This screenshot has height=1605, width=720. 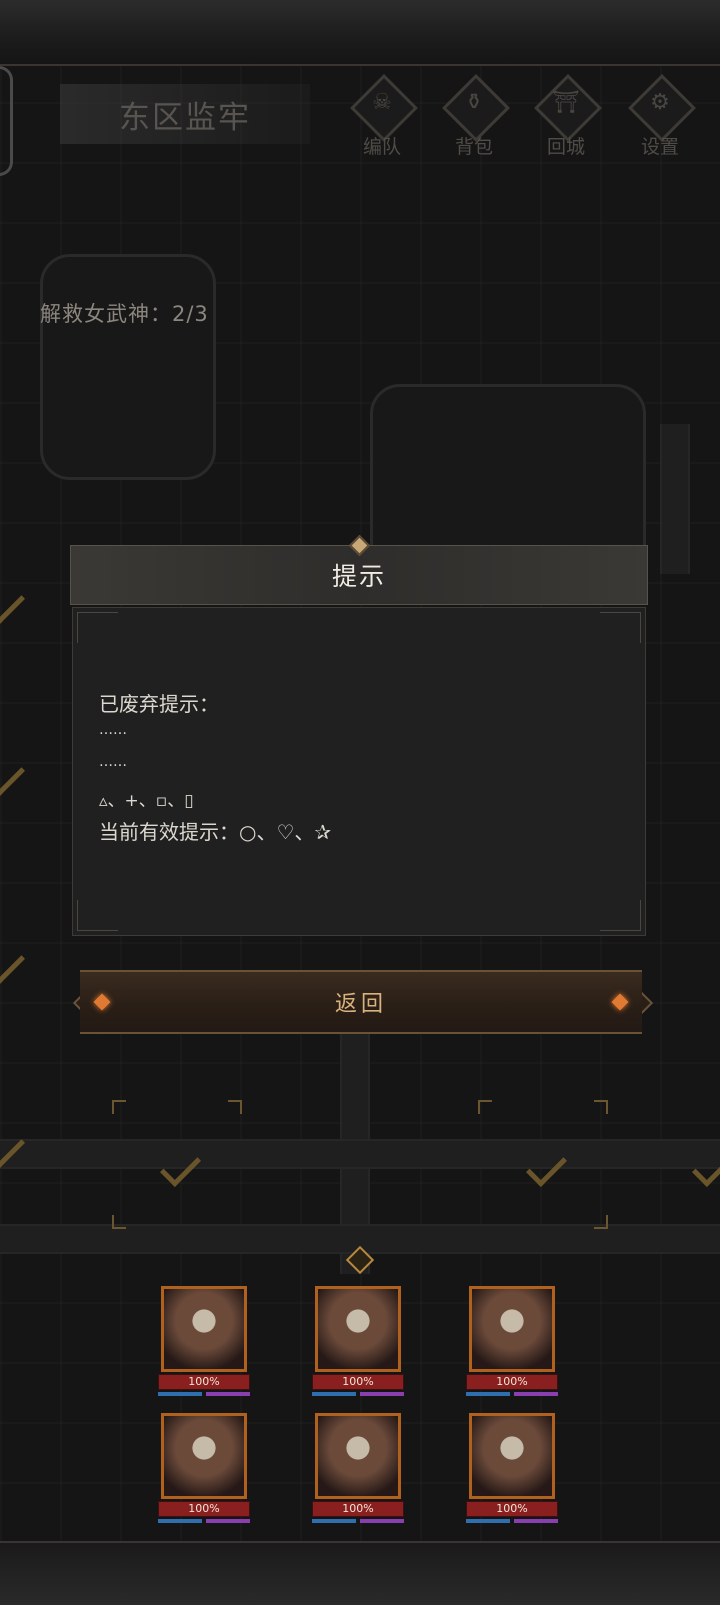 I want to click on gear-icon: ⚙, so click(x=660, y=102).